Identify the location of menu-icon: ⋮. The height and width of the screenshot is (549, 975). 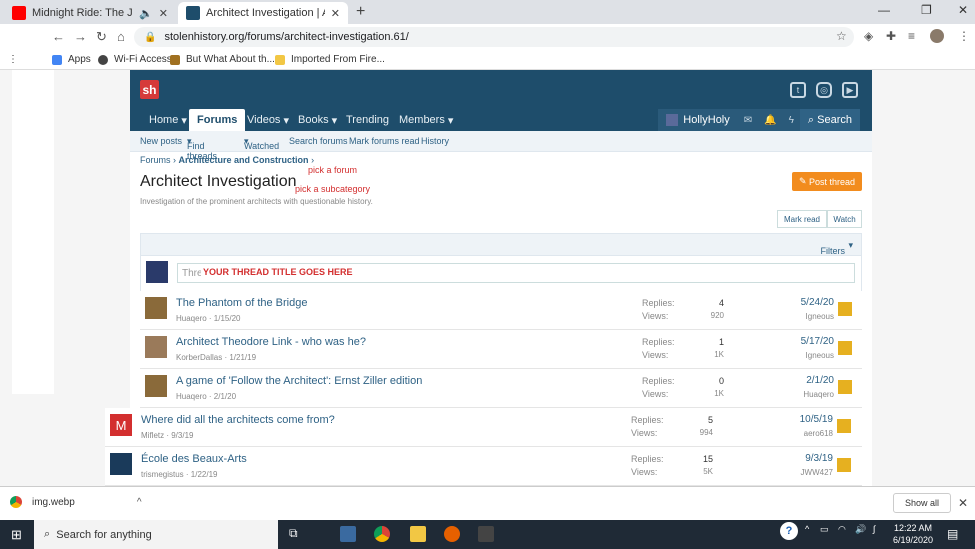
(964, 36).